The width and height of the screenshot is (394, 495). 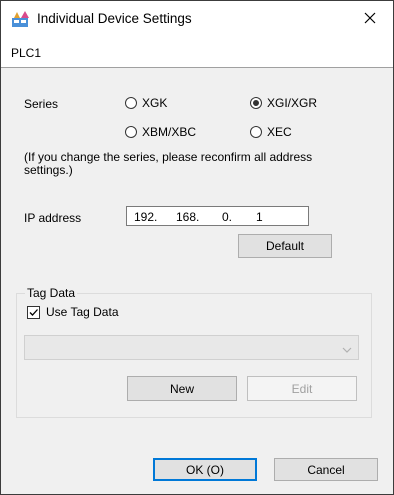 I want to click on radio-label: XEC, so click(x=279, y=132).